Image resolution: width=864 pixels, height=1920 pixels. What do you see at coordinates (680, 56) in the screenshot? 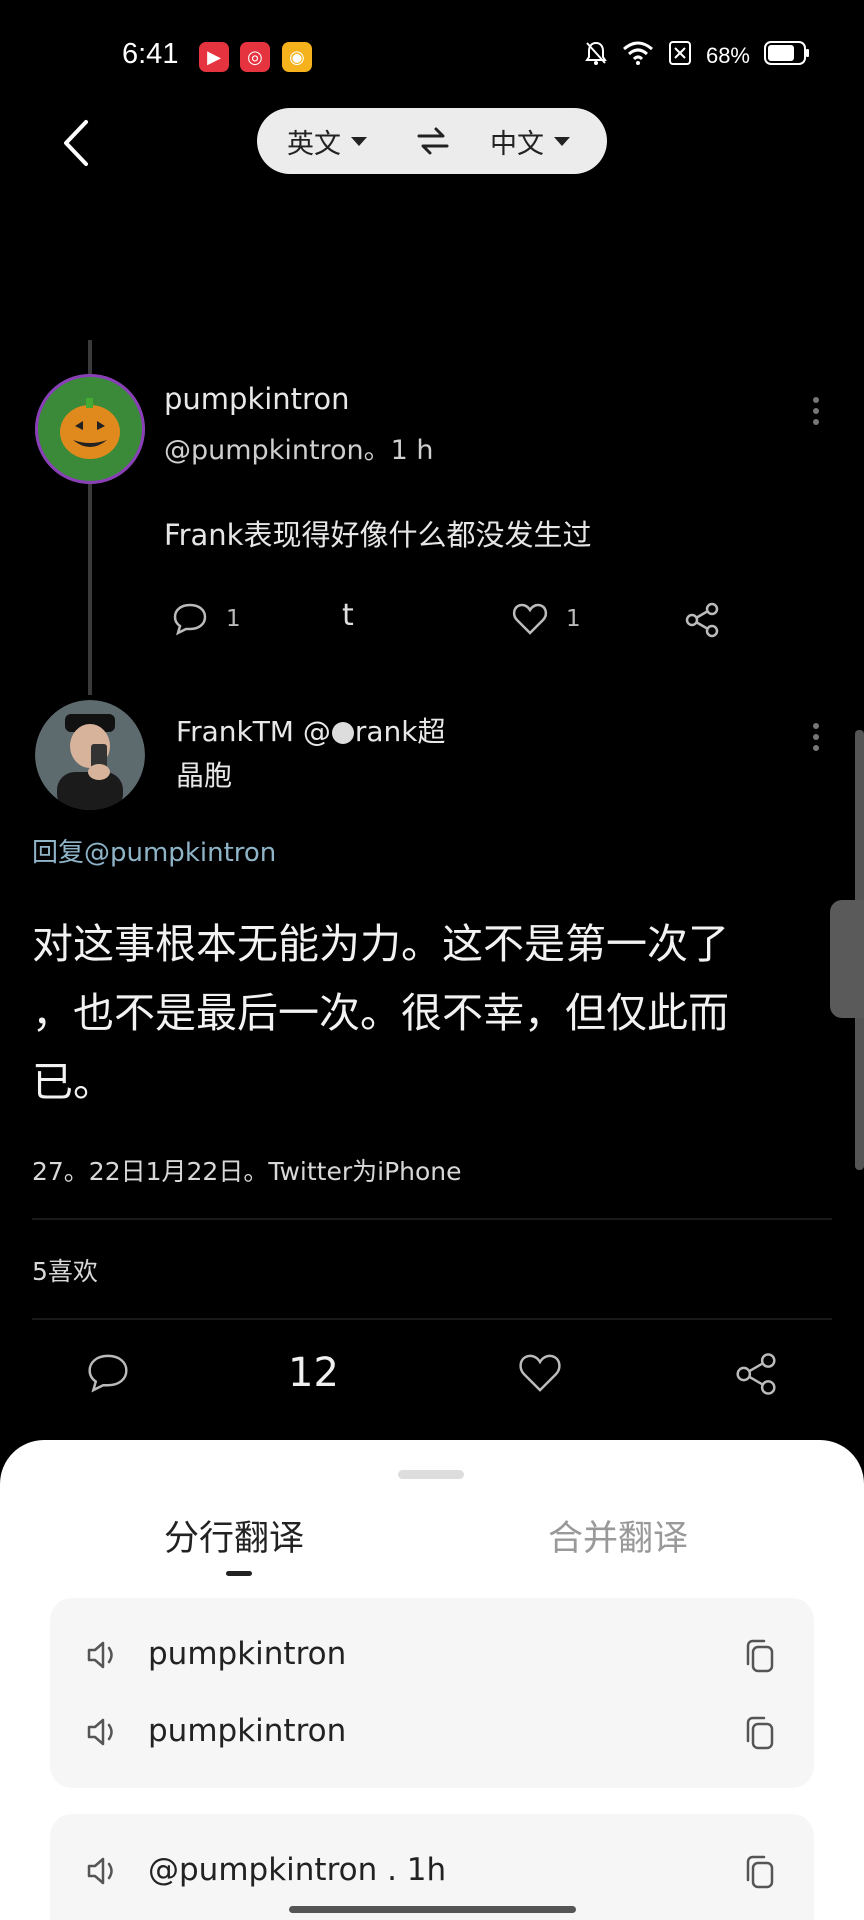
I see `sim-off-icon` at bounding box center [680, 56].